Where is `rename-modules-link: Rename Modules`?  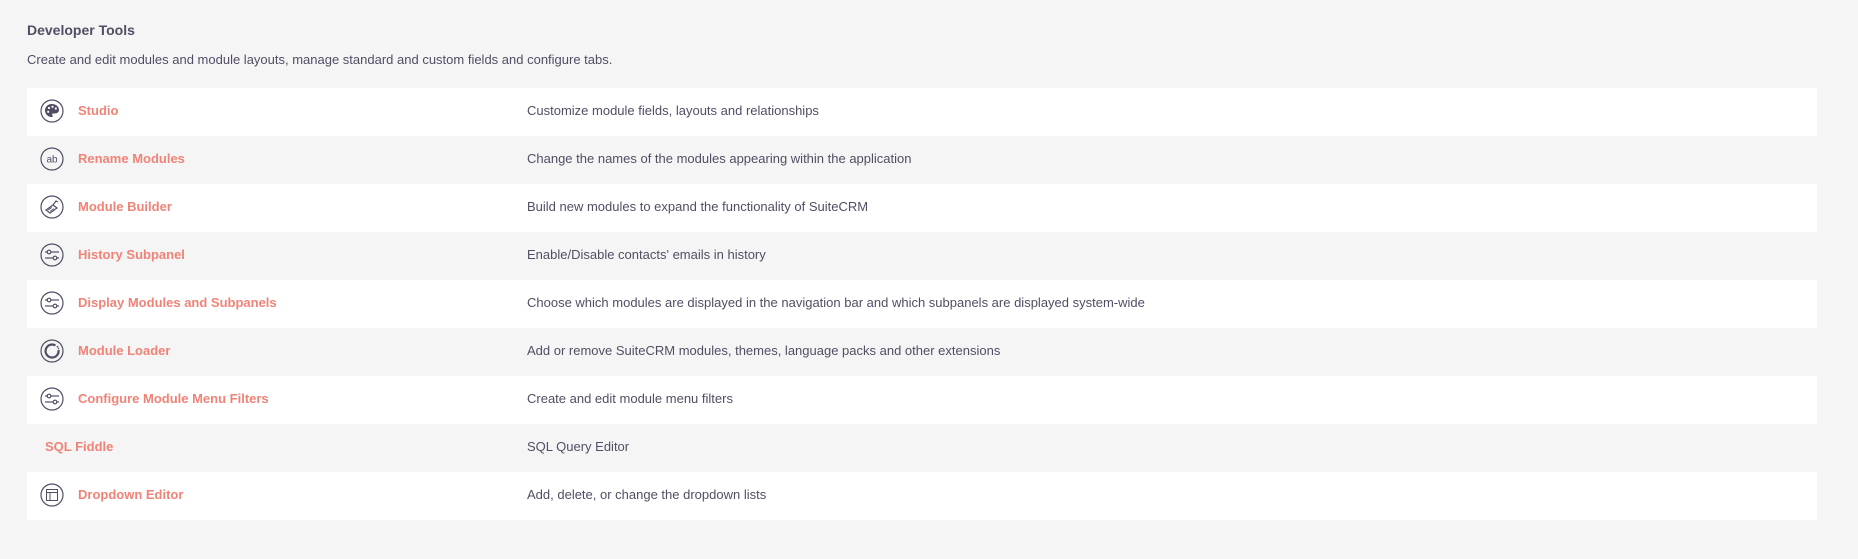
rename-modules-link: Rename Modules is located at coordinates (131, 158).